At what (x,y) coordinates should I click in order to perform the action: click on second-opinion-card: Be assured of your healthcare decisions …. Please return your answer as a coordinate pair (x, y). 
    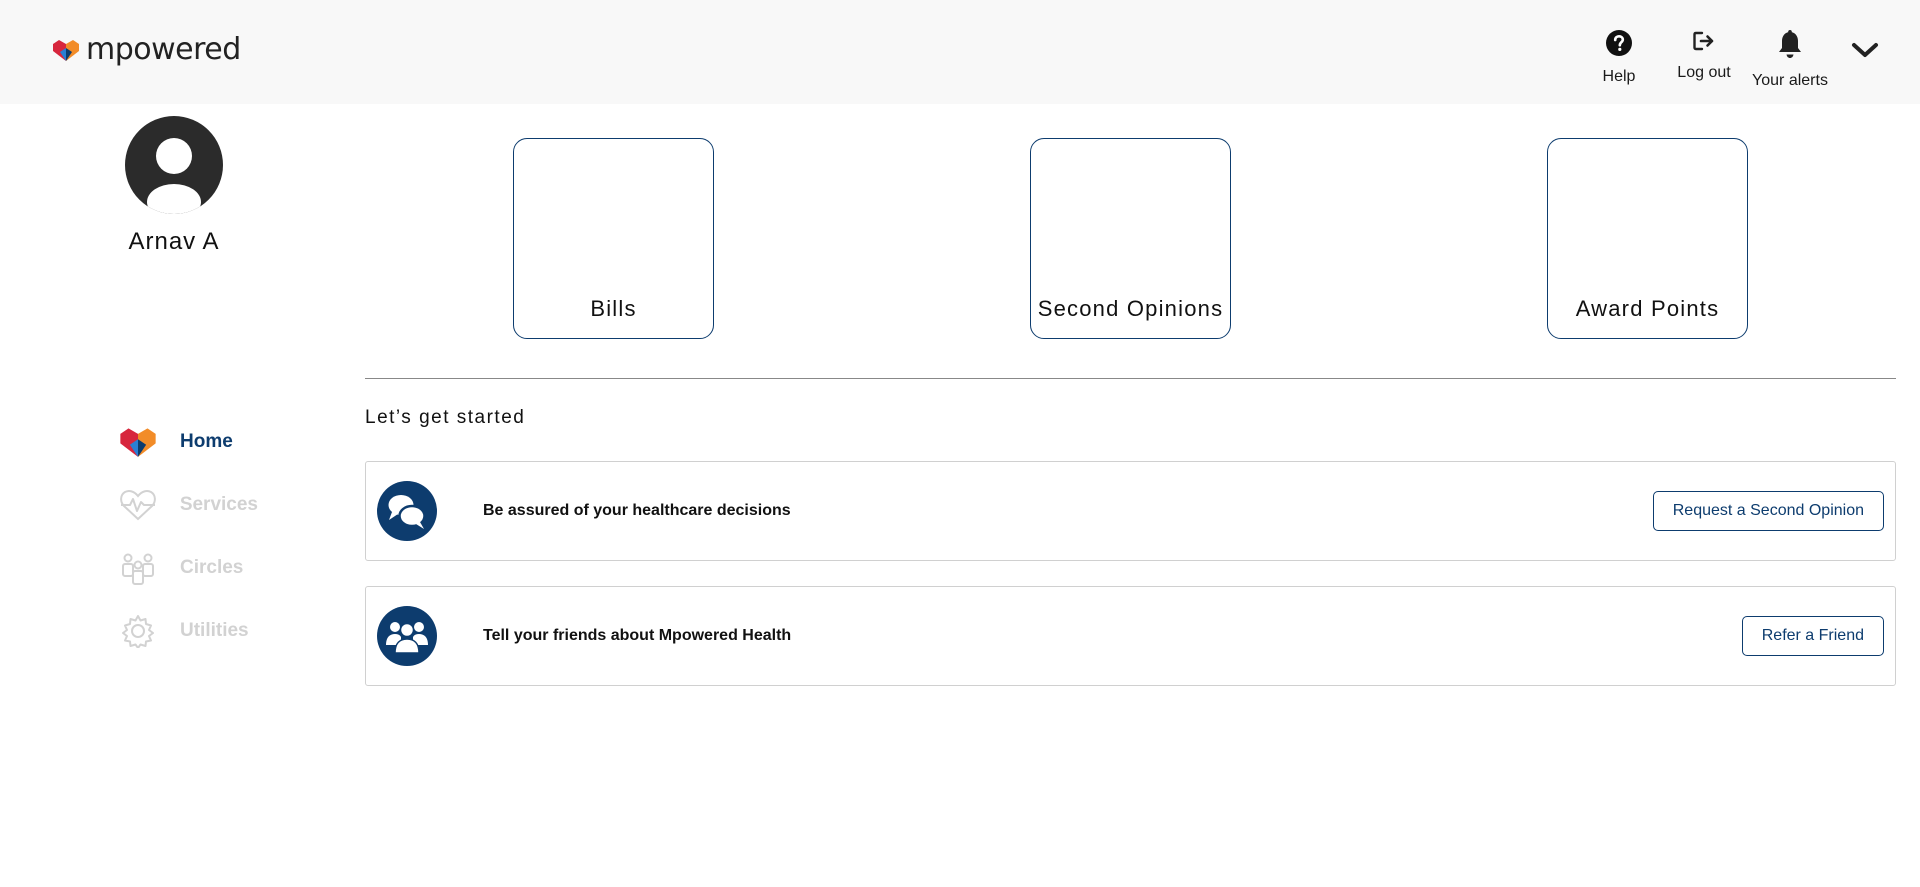
    Looking at the image, I should click on (1130, 511).